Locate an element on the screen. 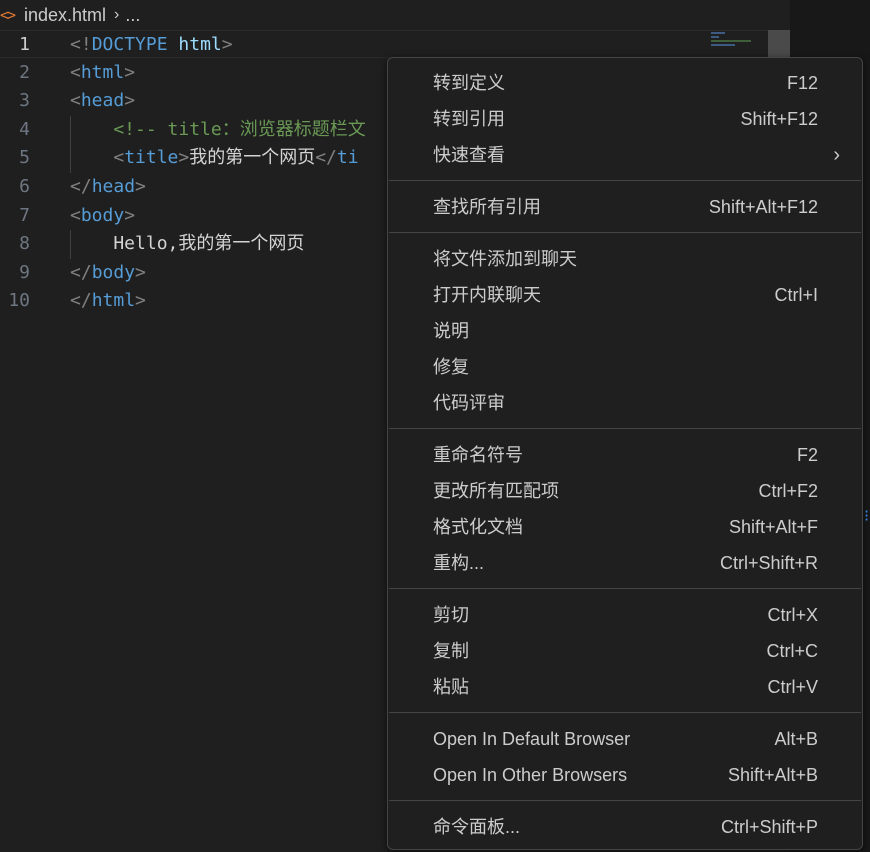 The width and height of the screenshot is (870, 852). menu-item: 复制 Ctrl+C is located at coordinates (625, 651).